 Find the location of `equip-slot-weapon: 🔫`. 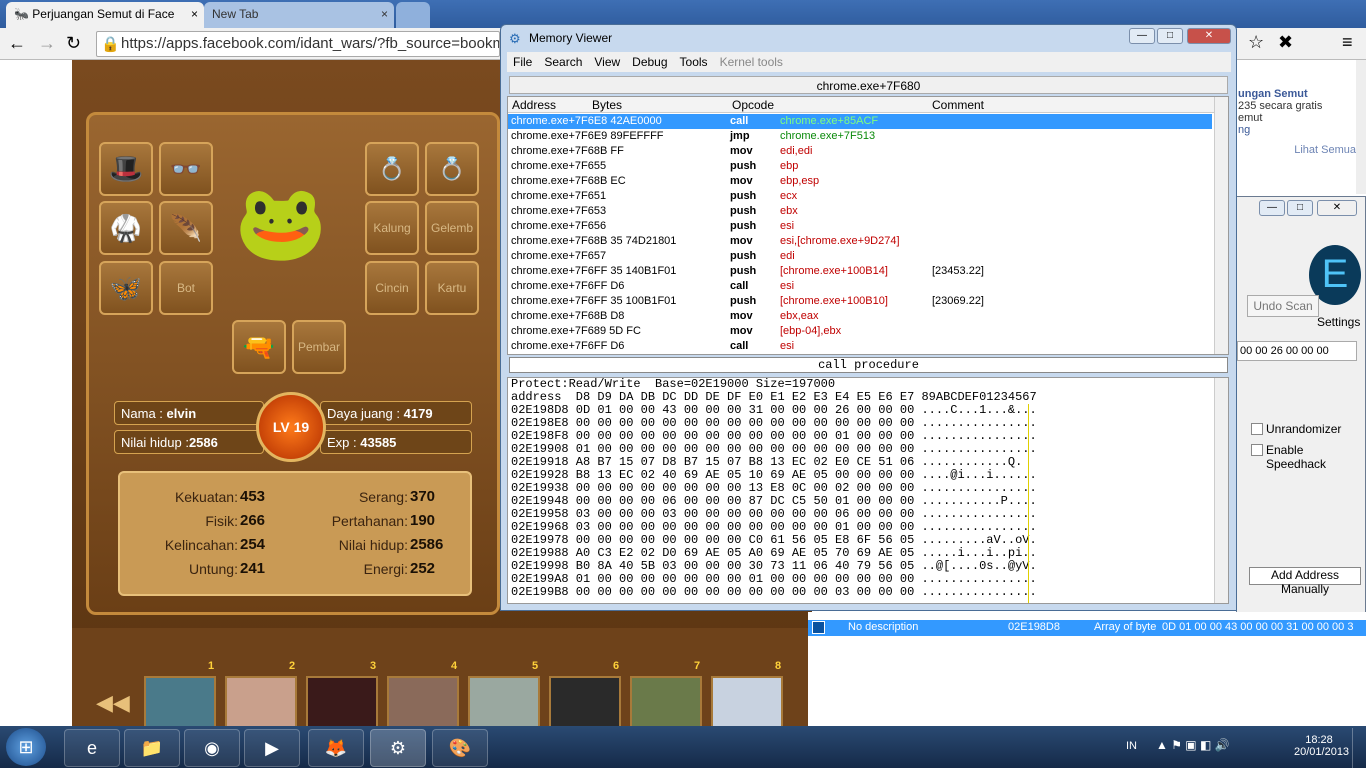

equip-slot-weapon: 🔫 is located at coordinates (259, 347).